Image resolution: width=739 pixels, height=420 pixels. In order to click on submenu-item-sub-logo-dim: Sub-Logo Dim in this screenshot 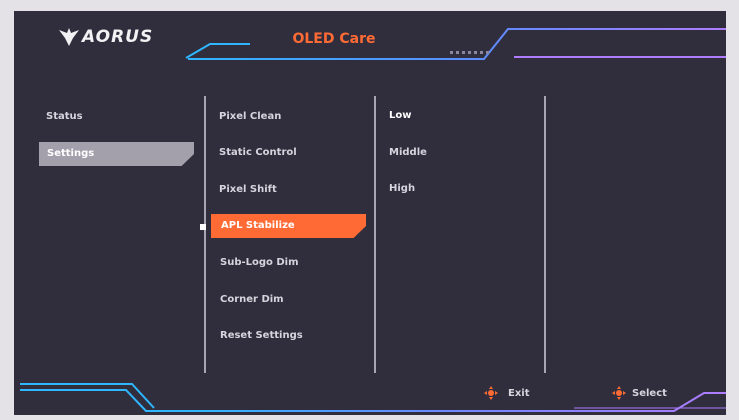, I will do `click(259, 263)`.